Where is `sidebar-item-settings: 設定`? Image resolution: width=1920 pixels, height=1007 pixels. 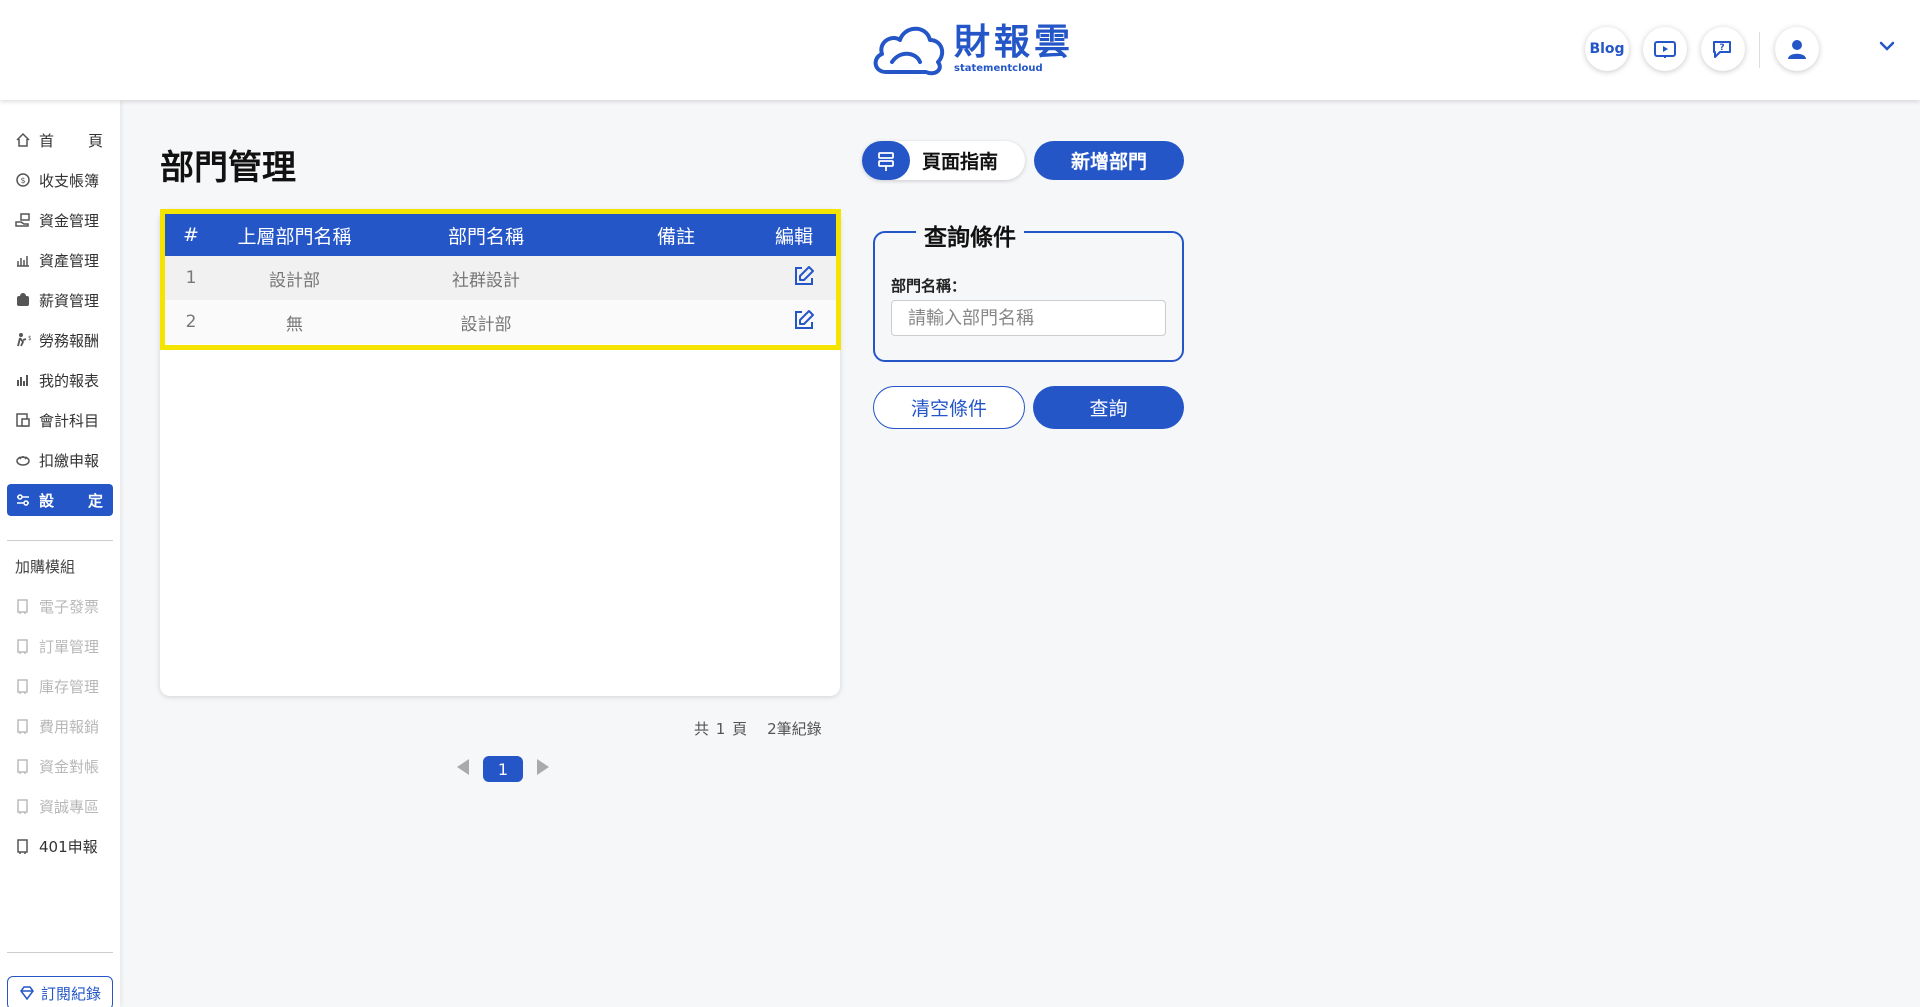 sidebar-item-settings: 設定 is located at coordinates (60, 500).